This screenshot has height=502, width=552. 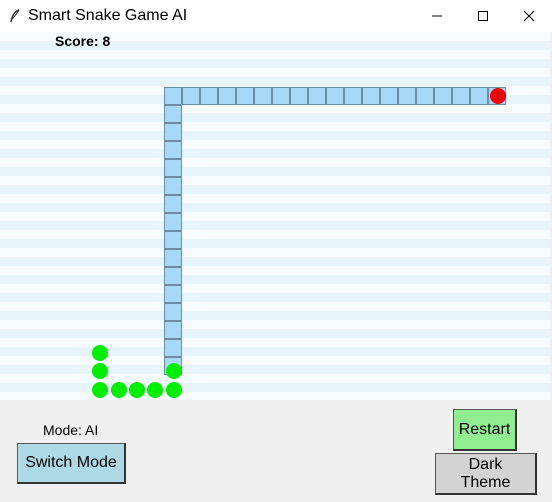 I want to click on food-apple, so click(x=498, y=96).